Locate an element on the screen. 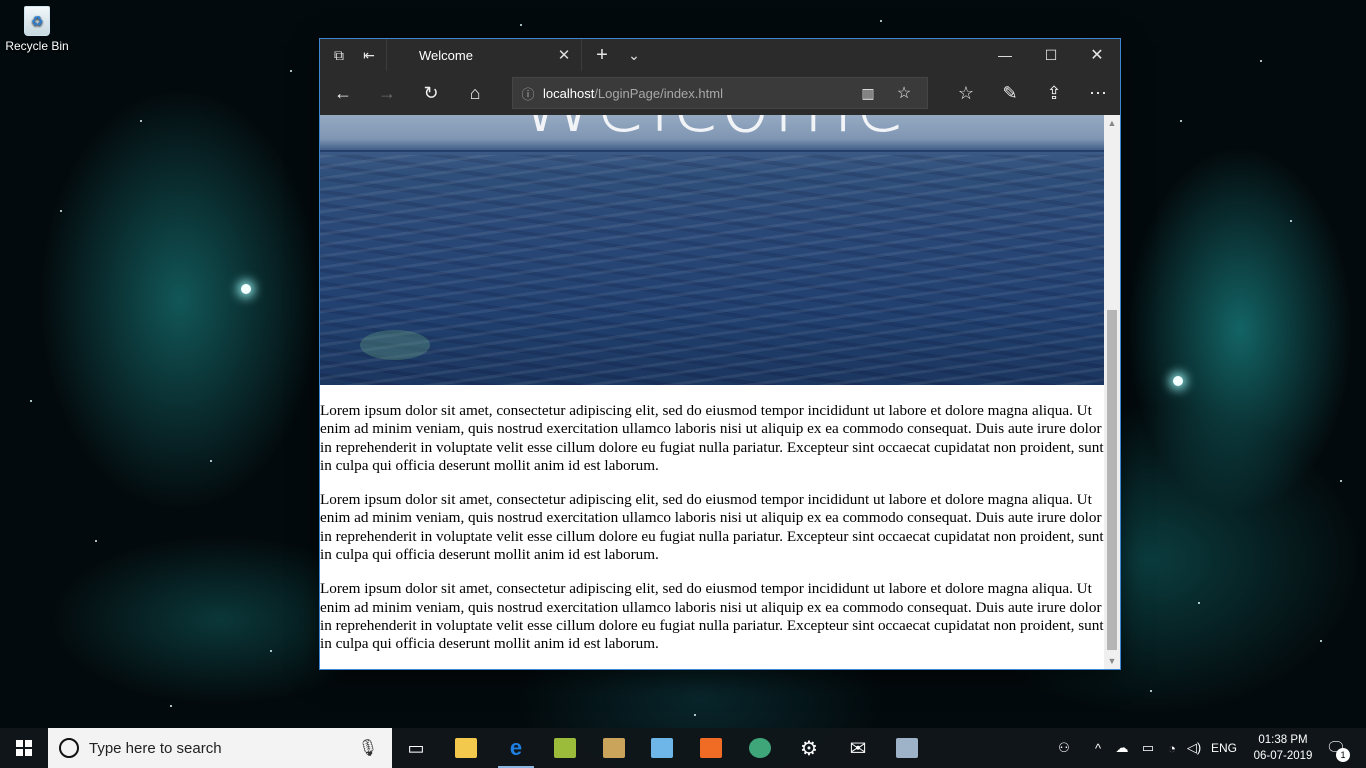 This screenshot has height=768, width=1366. favorites-hub-button: ☆ is located at coordinates (966, 93).